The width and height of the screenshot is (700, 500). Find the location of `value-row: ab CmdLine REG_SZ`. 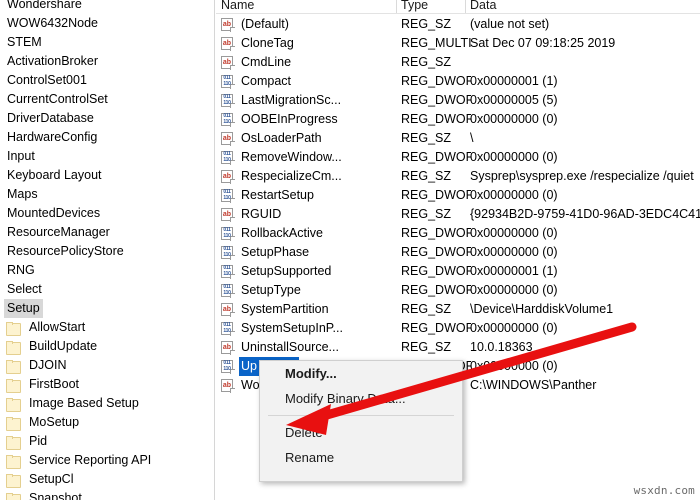

value-row: ab CmdLine REG_SZ is located at coordinates (458, 62).